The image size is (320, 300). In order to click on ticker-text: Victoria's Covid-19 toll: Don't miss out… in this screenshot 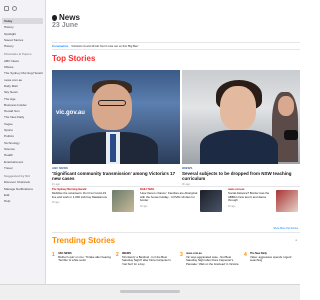, I will do `click(105, 46)`.